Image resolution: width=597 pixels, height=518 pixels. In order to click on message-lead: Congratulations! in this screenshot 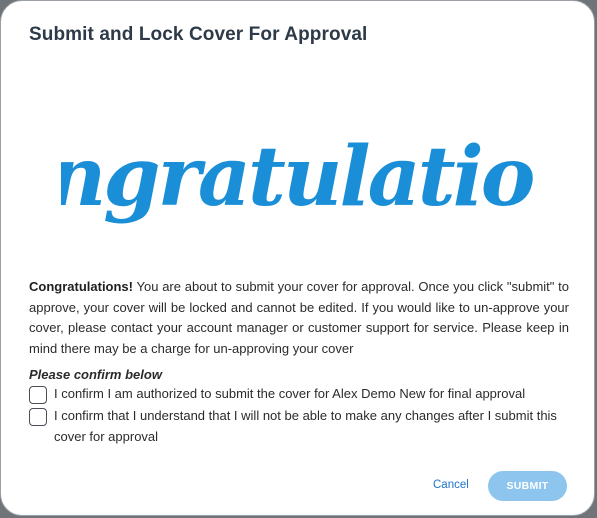, I will do `click(81, 286)`.